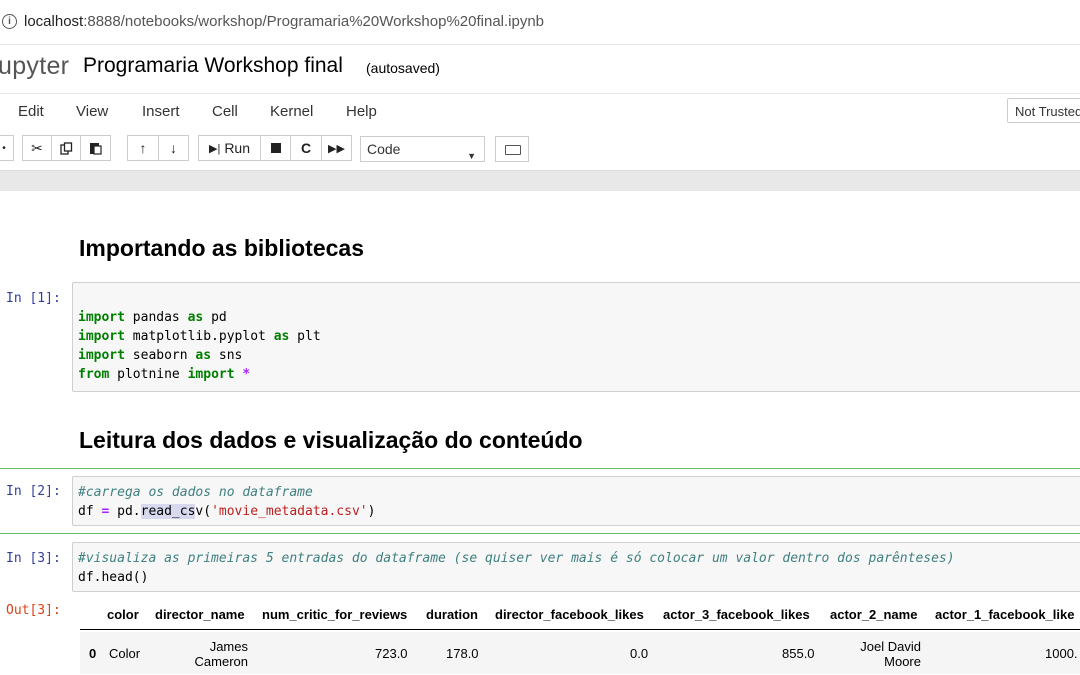 This screenshot has height=675, width=1080. I want to click on cell-type-value: Code, so click(384, 149).